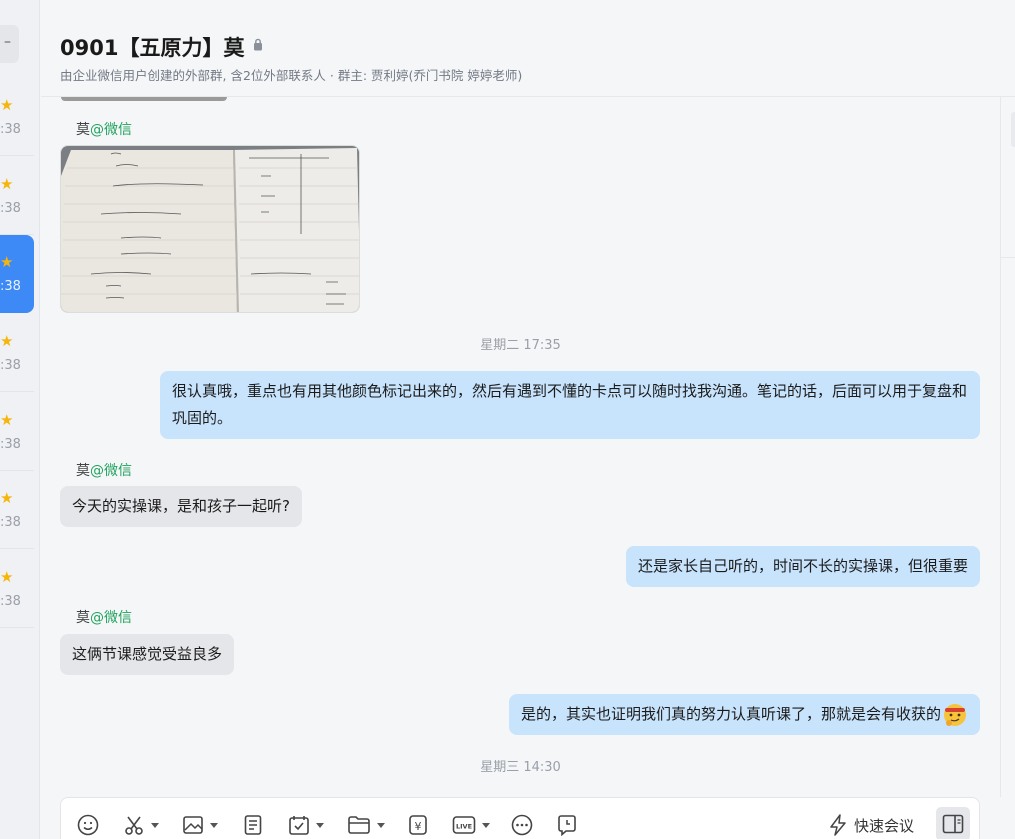 The width and height of the screenshot is (1015, 839). I want to click on composer: ¥ LIVE 快速会议, so click(520, 818).